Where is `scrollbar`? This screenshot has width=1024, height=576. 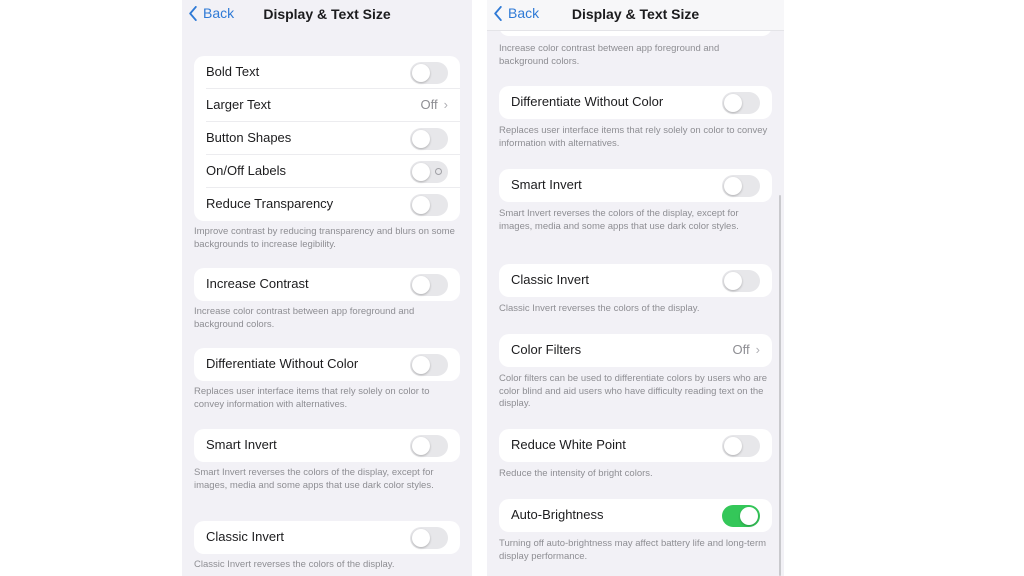 scrollbar is located at coordinates (780, 385).